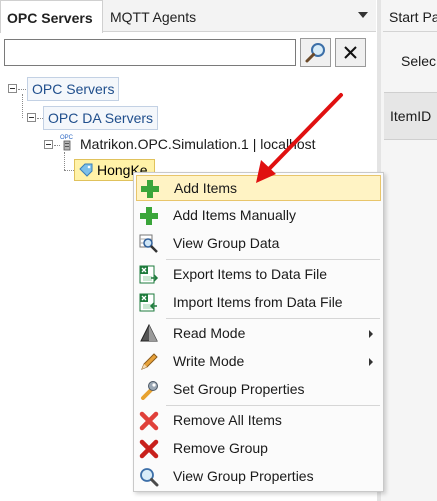 Image resolution: width=437 pixels, height=501 pixels. What do you see at coordinates (178, 16) in the screenshot?
I see `tab-mqtt-agents: MQTT Agents` at bounding box center [178, 16].